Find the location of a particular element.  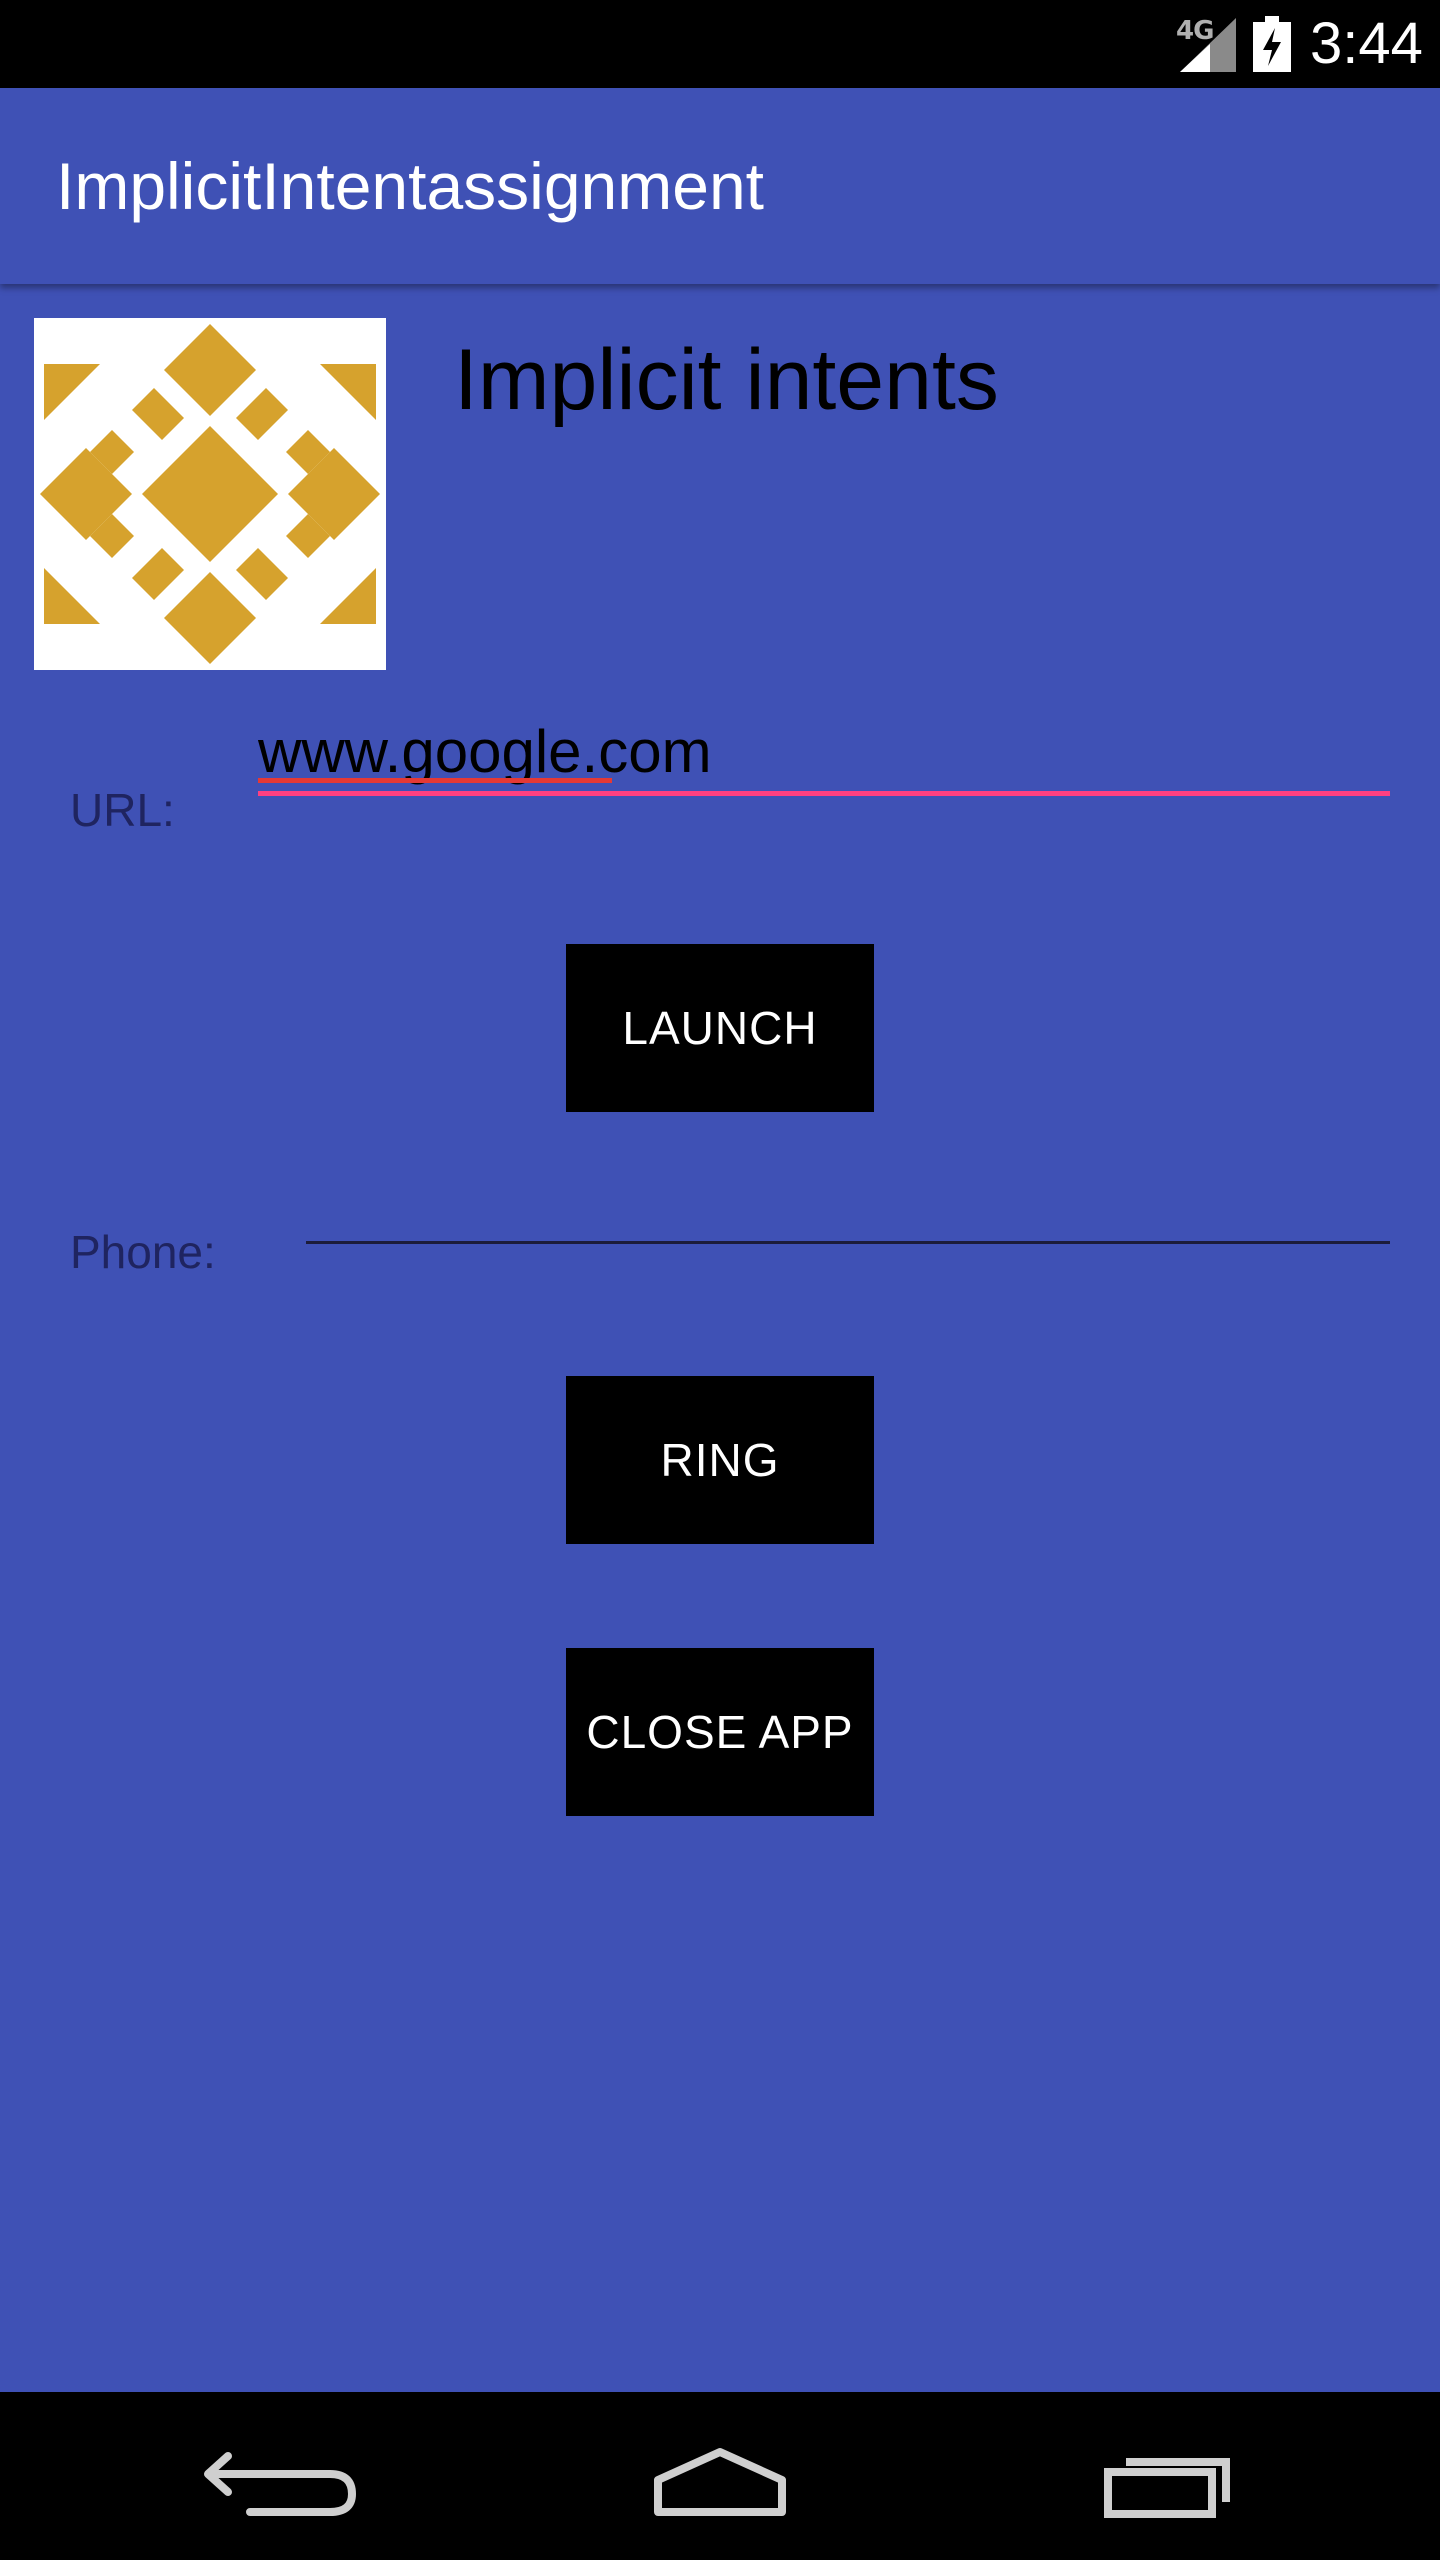

home-icon is located at coordinates (720, 2476).